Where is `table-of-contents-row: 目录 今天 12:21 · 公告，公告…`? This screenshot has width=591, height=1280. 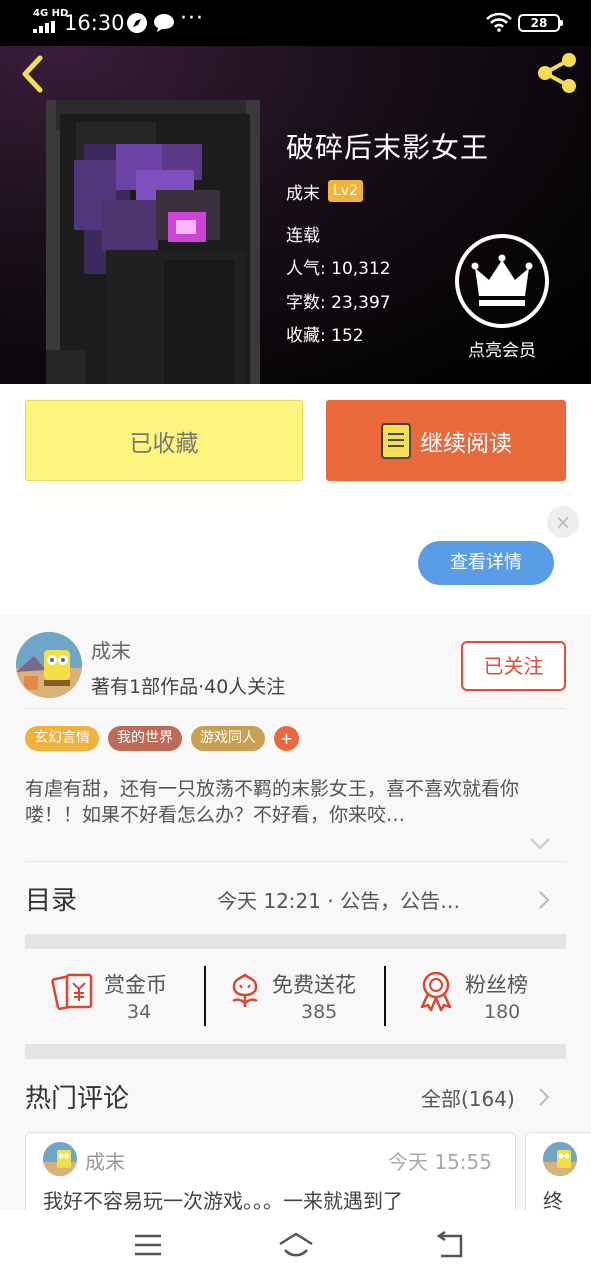
table-of-contents-row: 目录 今天 12:21 · 公告，公告… is located at coordinates (295, 908).